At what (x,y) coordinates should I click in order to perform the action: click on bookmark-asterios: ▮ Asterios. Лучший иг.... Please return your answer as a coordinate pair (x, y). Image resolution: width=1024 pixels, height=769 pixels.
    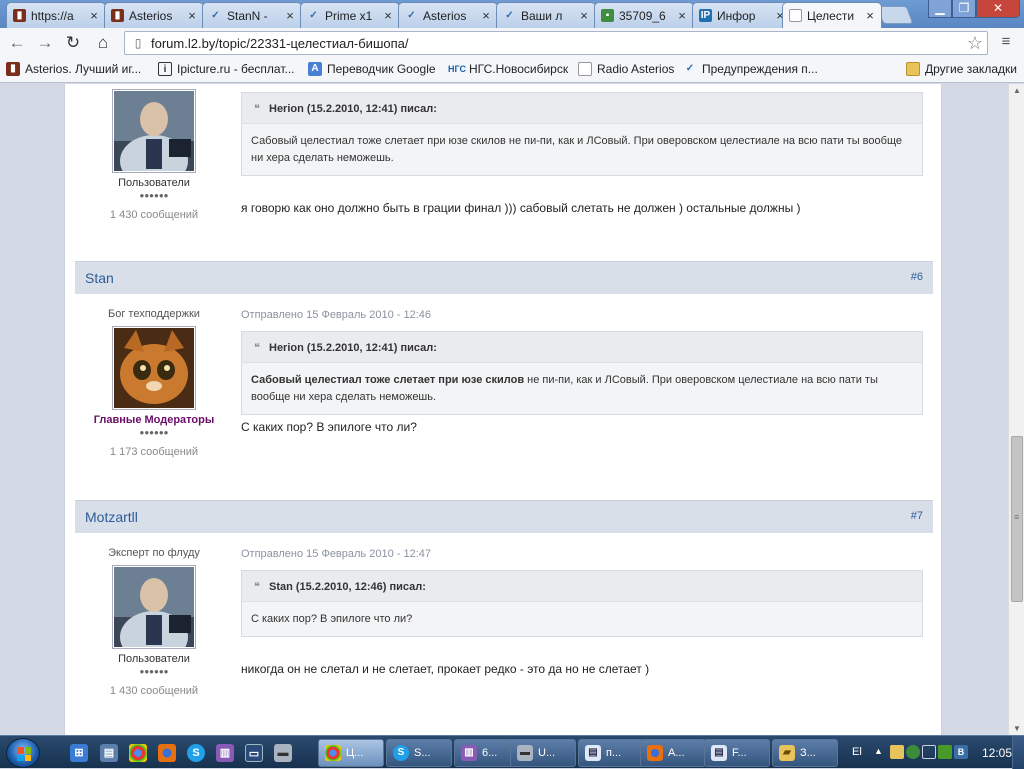
    Looking at the image, I should click on (73, 69).